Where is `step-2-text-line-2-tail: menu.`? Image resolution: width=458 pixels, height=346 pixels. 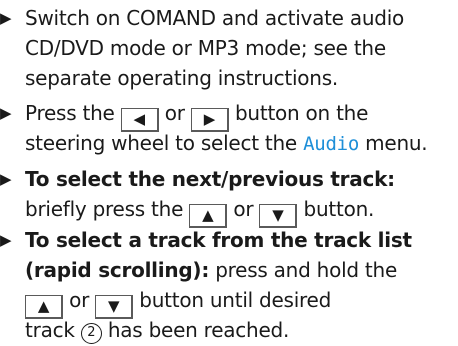
step-2-text-line-2-tail: menu. is located at coordinates (396, 143).